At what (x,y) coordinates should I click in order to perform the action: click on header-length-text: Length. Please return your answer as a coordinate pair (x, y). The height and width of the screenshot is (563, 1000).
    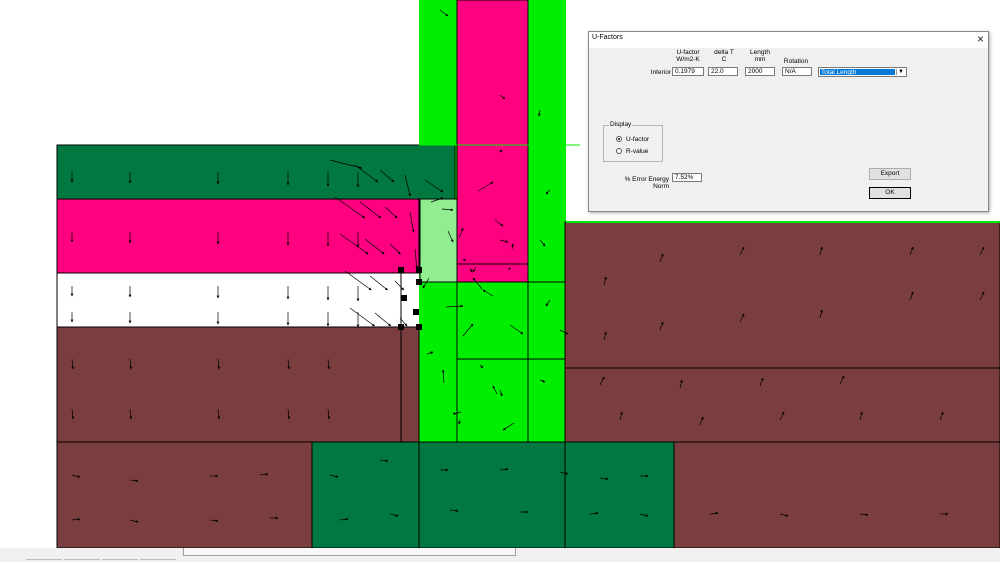
    Looking at the image, I should click on (760, 52).